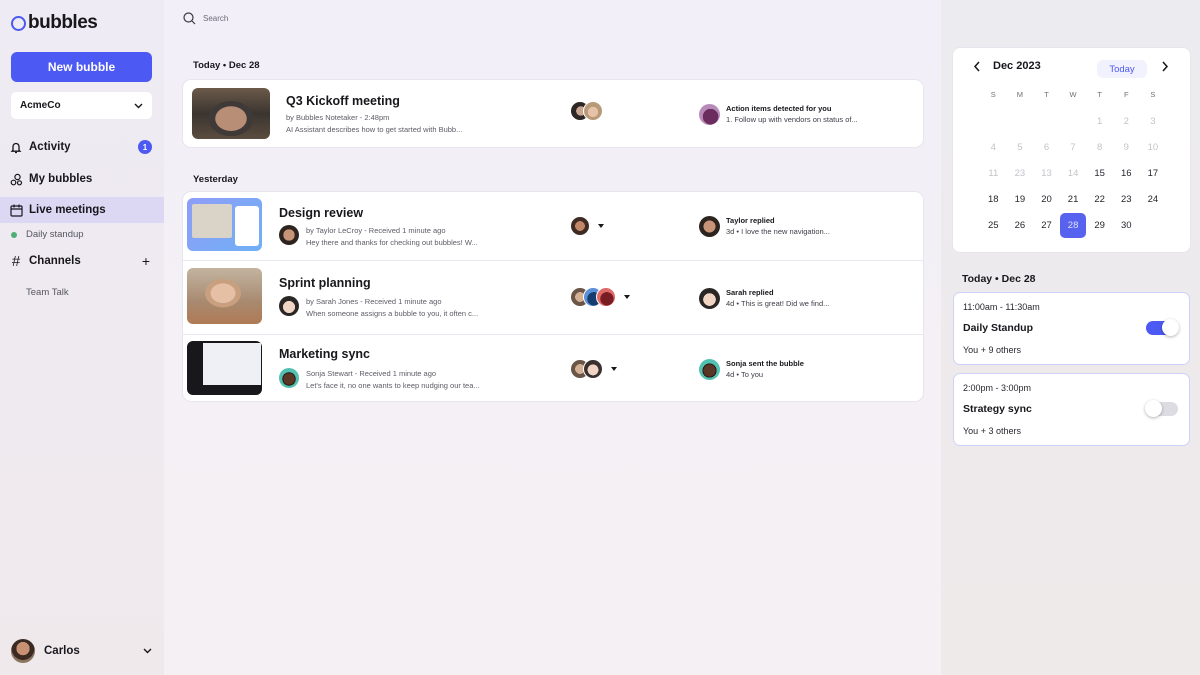 The height and width of the screenshot is (675, 1200). I want to click on live-meeting-daily-standup: Daily standup, so click(47, 234).